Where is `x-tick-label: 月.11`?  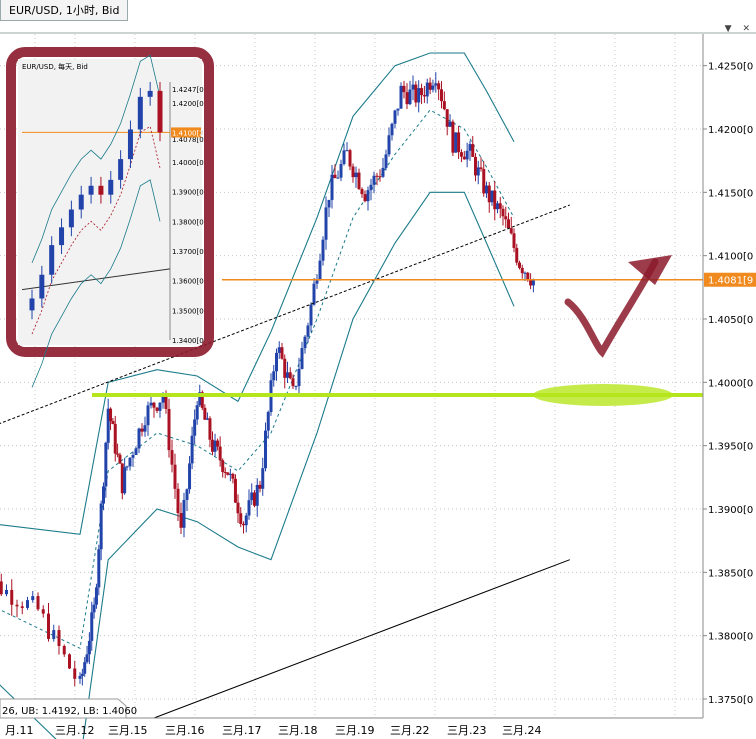 x-tick-label: 月.11 is located at coordinates (19, 730).